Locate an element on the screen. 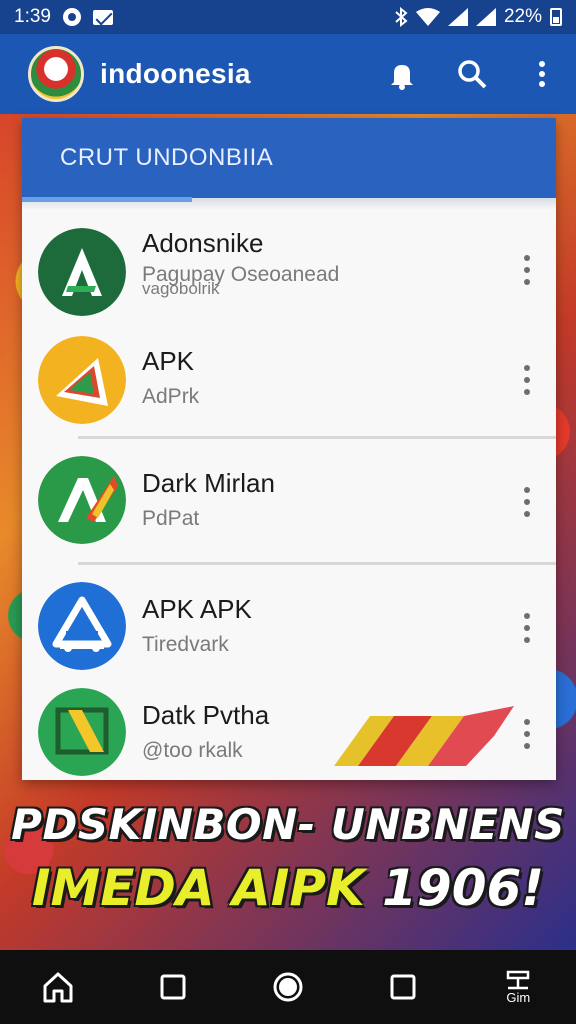 This screenshot has height=1024, width=576. home-circle-button is located at coordinates (288, 987).